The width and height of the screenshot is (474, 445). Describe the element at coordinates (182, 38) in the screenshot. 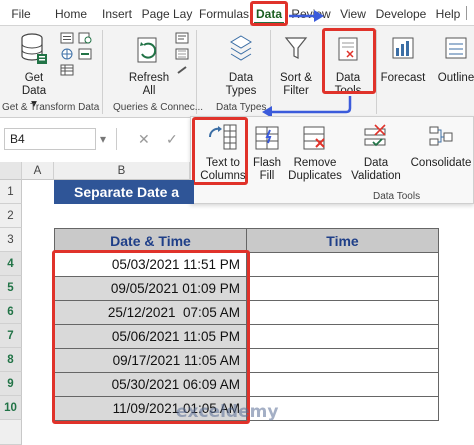

I see `queries-icon` at that location.